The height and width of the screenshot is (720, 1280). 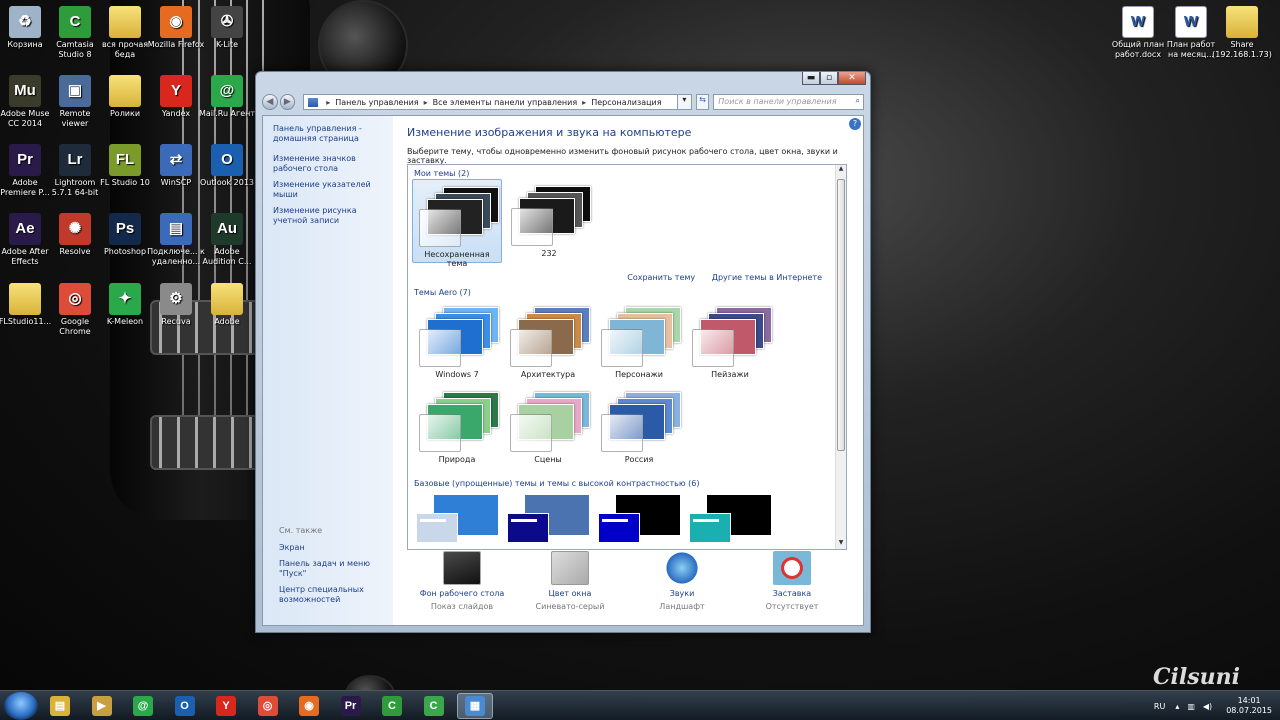 I want to click on theme-item: 232, so click(x=549, y=221).